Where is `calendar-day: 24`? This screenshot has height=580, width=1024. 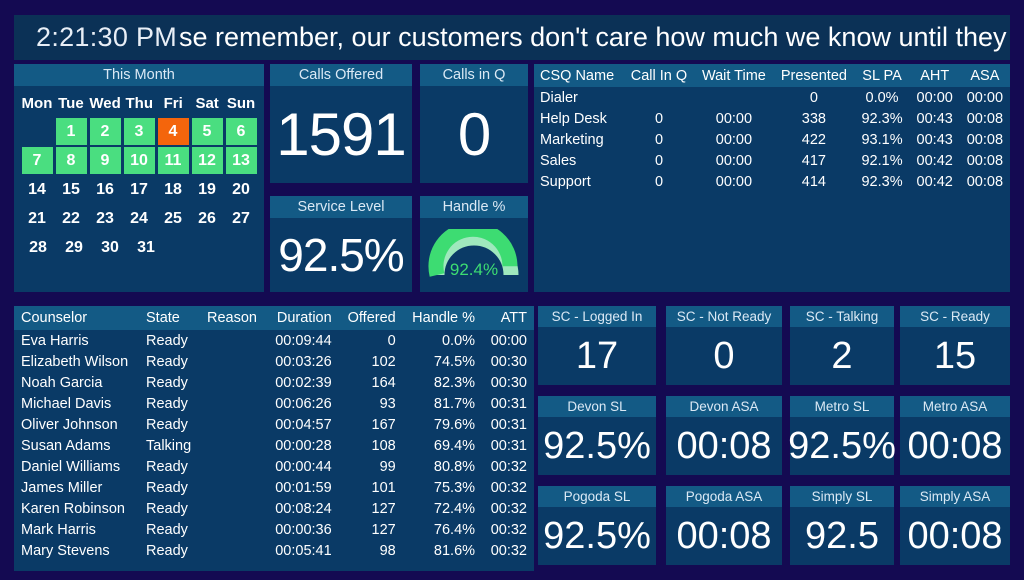
calendar-day: 24 is located at coordinates (139, 218).